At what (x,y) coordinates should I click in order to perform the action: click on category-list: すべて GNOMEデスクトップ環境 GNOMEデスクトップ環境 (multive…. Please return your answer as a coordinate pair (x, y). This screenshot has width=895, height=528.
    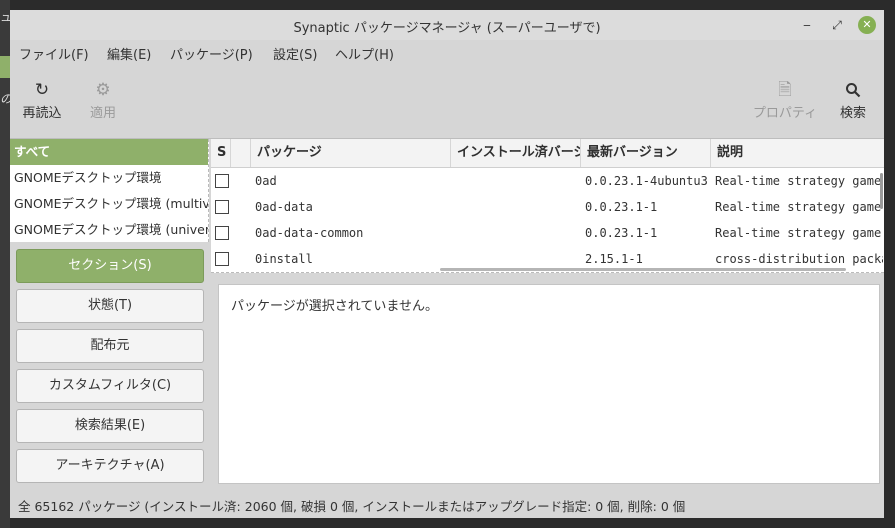
    Looking at the image, I should click on (109, 190).